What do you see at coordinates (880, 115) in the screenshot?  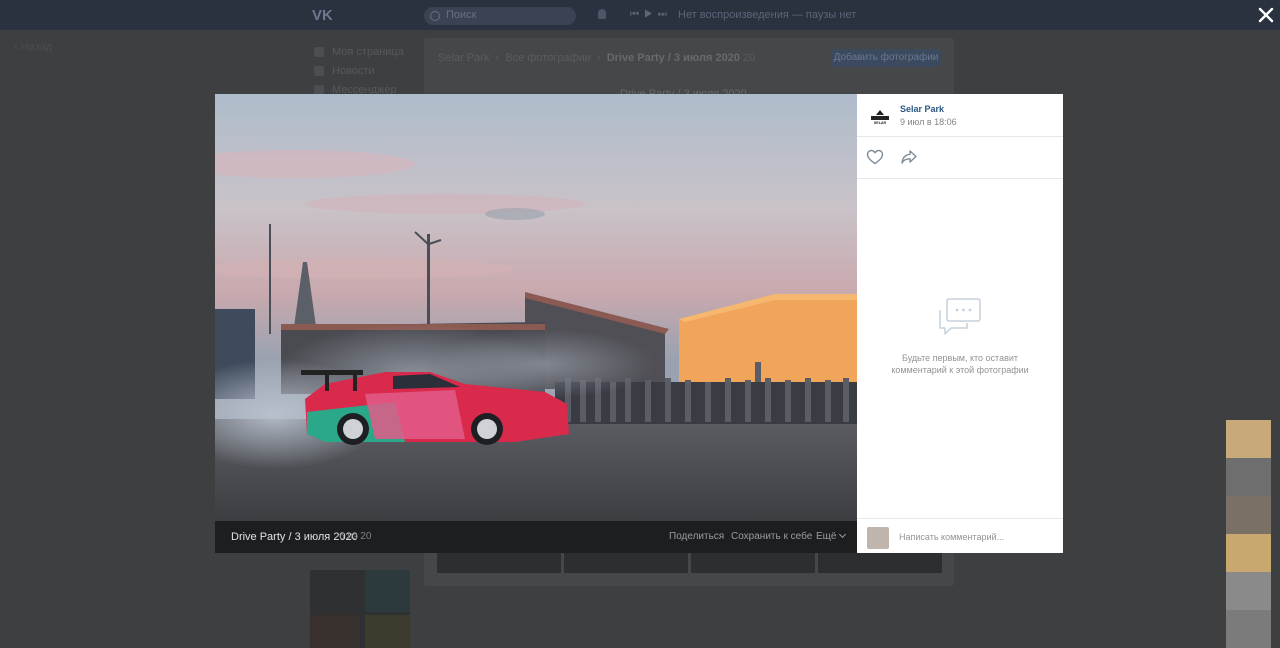 I see `avatar: SELAR` at bounding box center [880, 115].